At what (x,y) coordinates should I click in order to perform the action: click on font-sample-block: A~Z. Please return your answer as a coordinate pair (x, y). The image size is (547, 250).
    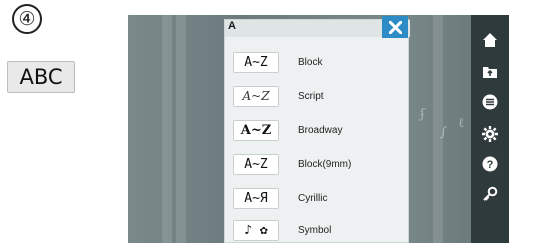
    Looking at the image, I should click on (256, 62).